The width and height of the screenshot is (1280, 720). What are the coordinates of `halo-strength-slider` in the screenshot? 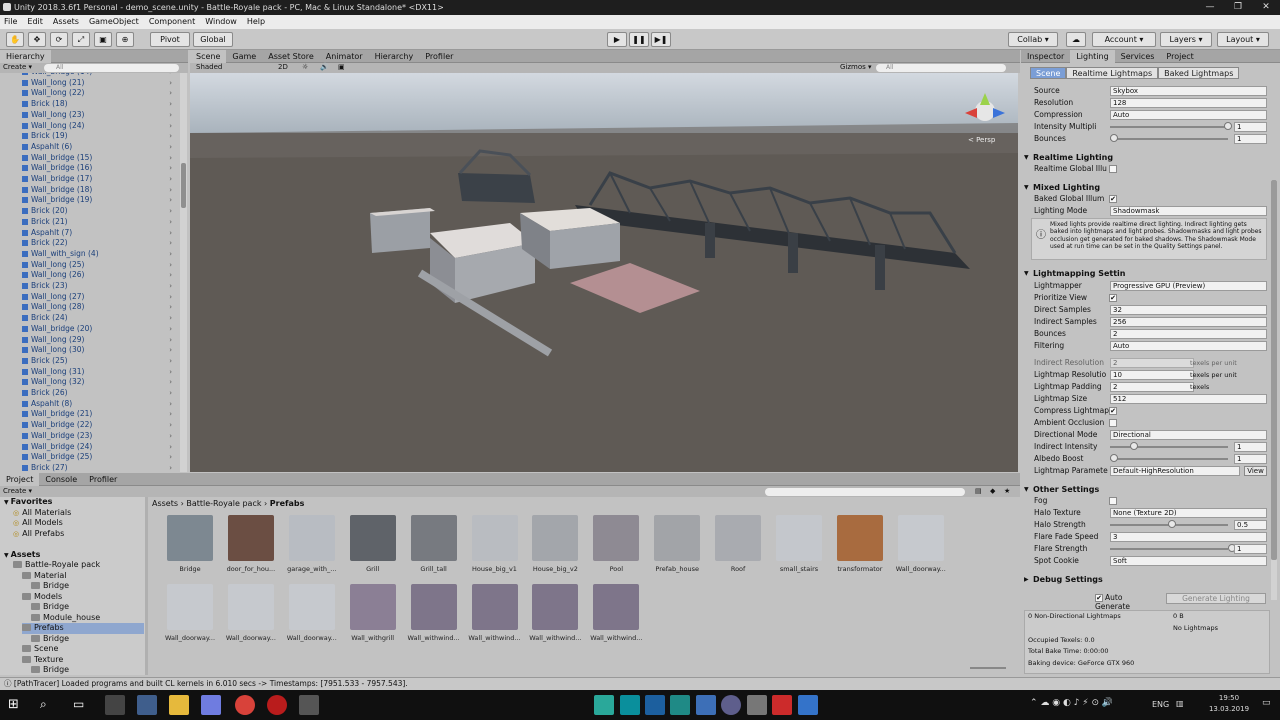 It's located at (1169, 524).